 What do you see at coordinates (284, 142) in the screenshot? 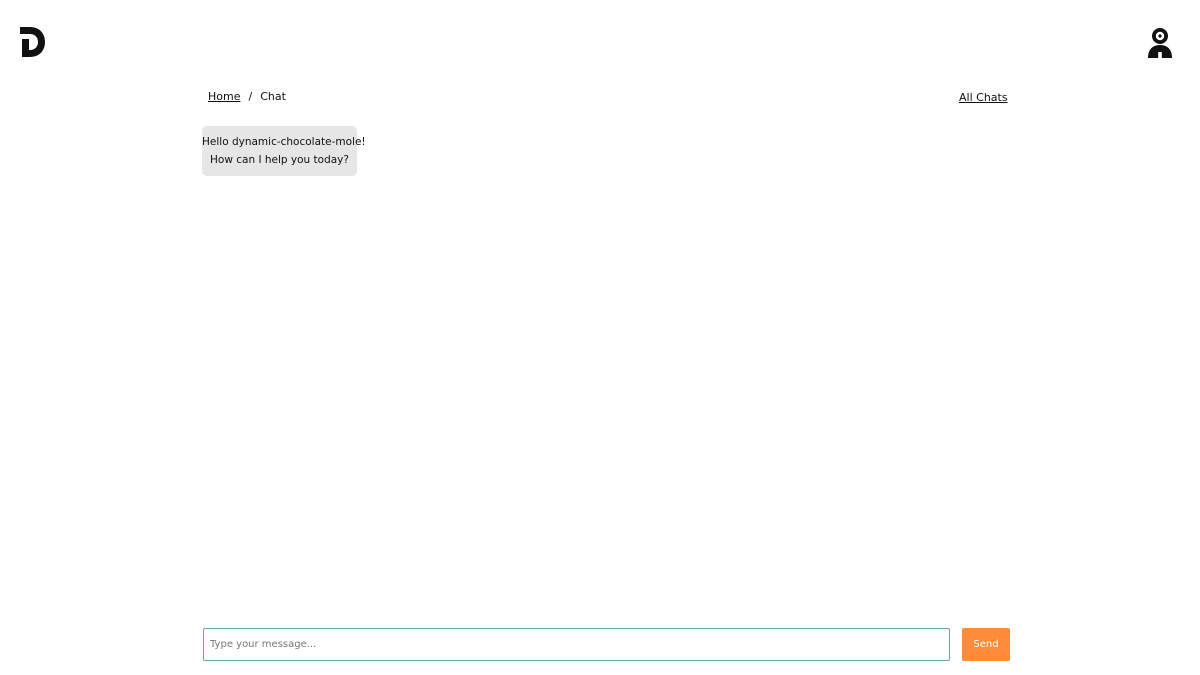
I see `message-line: Hello dynamic-chocolate-mole!` at bounding box center [284, 142].